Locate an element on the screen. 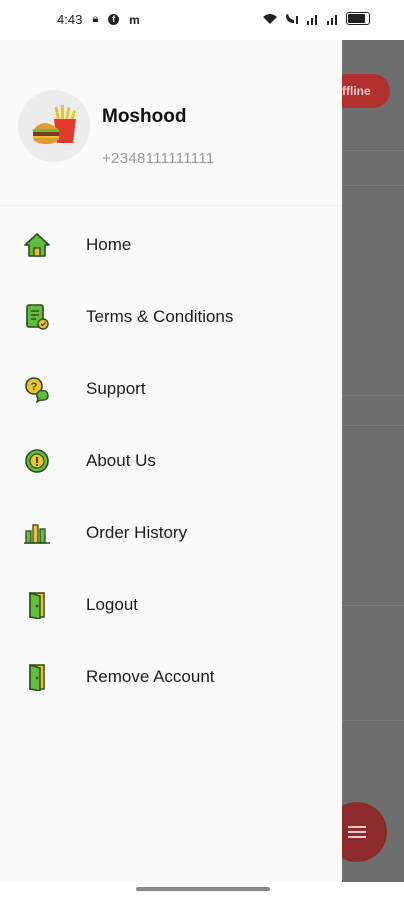 This screenshot has width=404, height=900. profile-name: Moshood is located at coordinates (144, 116).